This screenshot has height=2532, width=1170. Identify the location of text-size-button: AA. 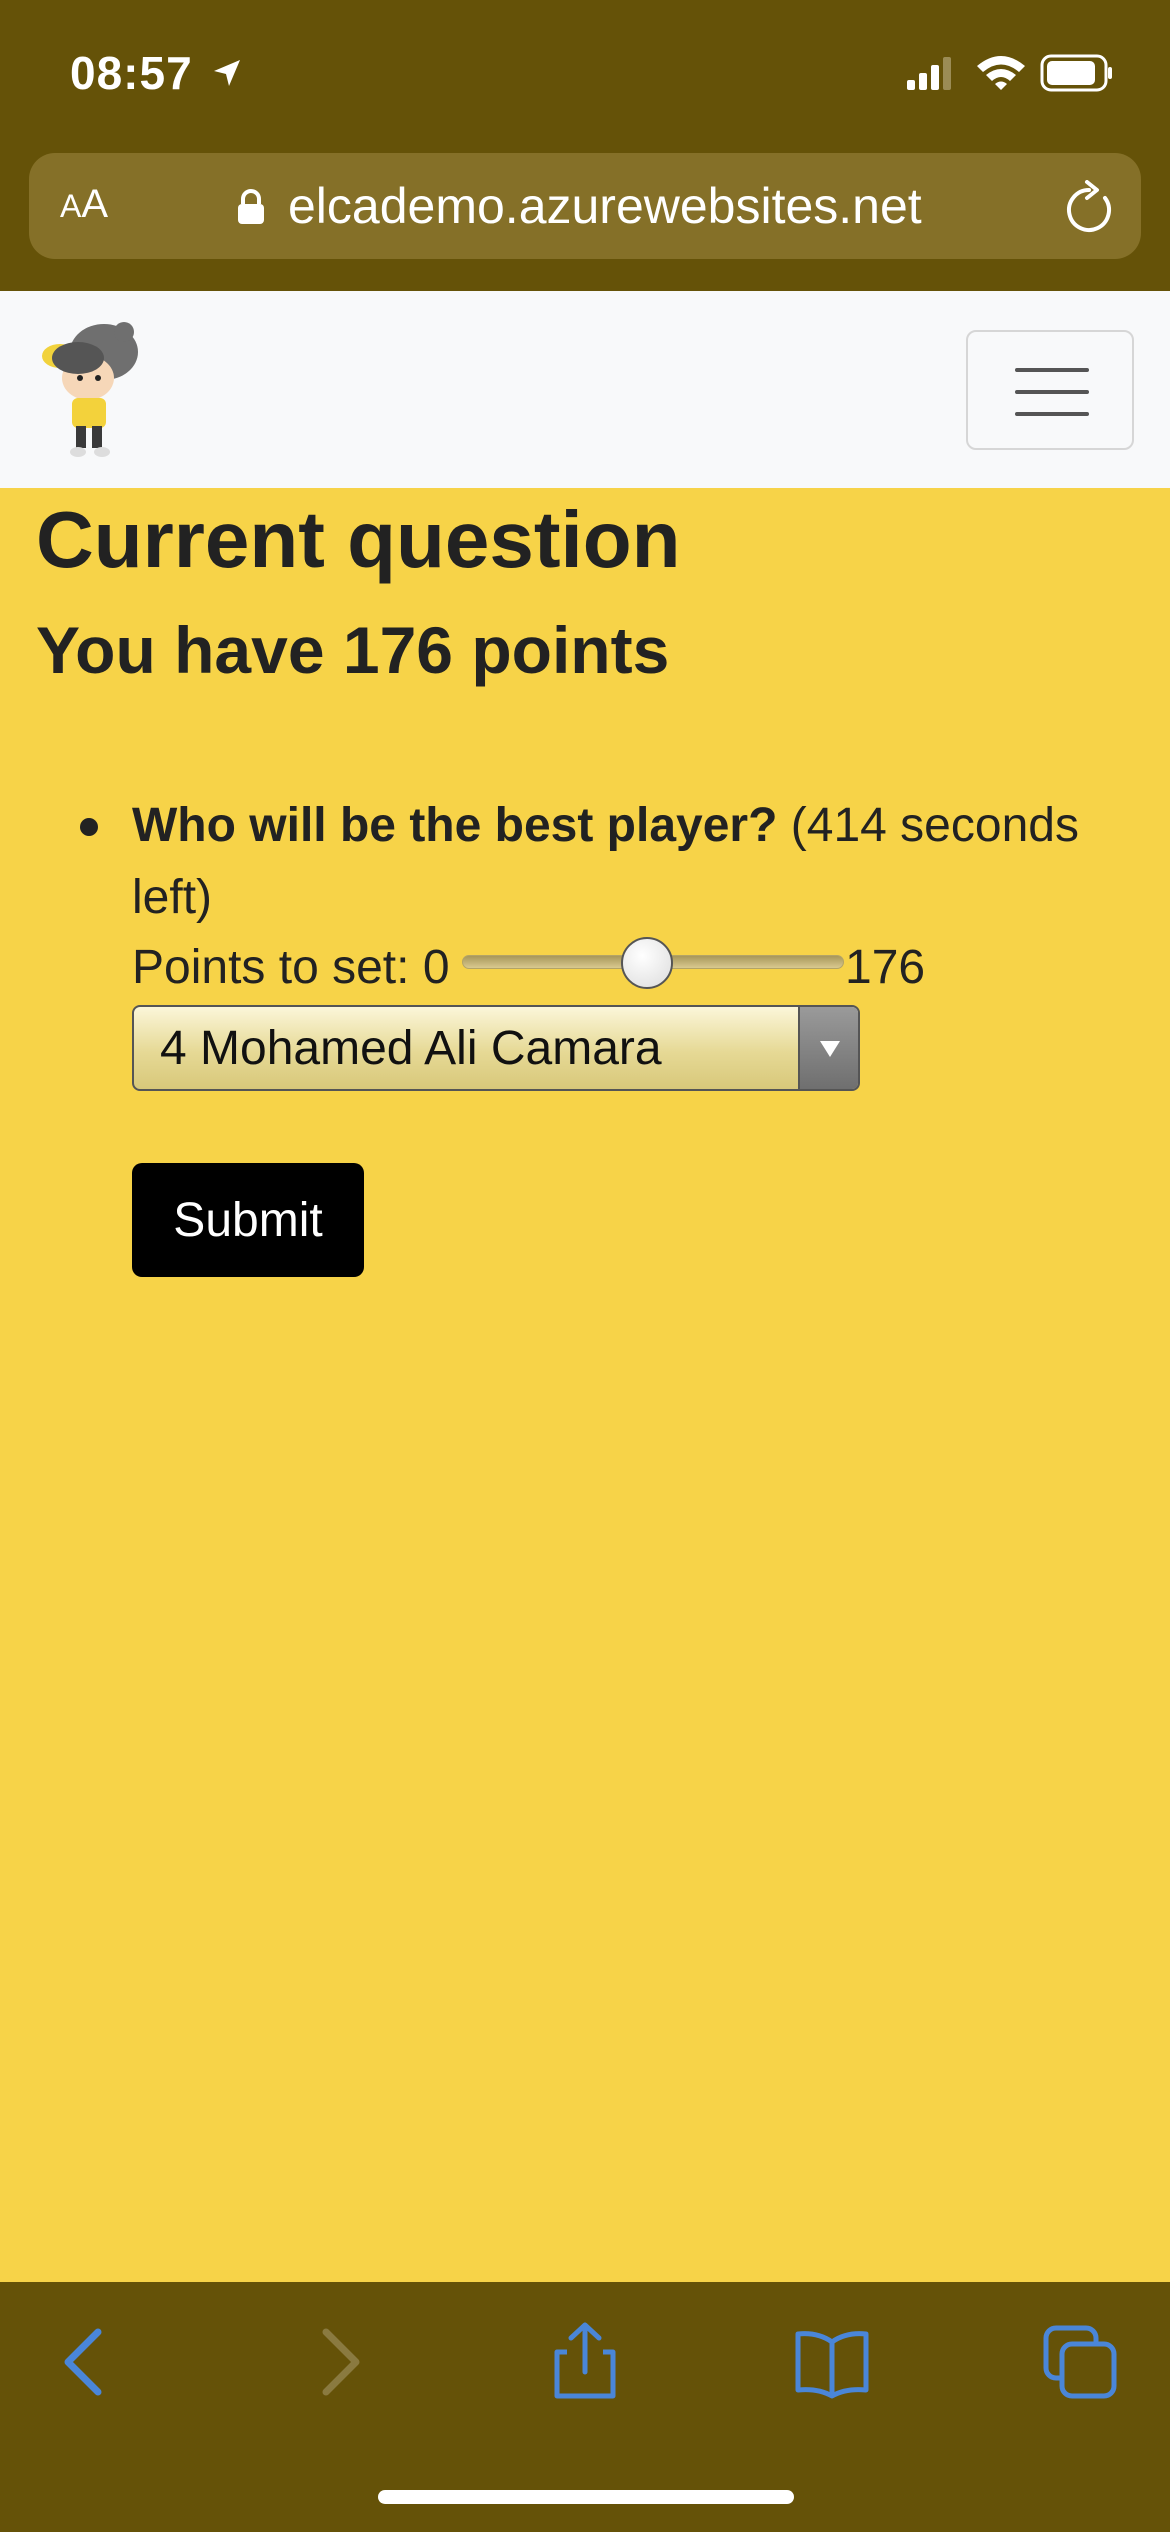
(84, 204).